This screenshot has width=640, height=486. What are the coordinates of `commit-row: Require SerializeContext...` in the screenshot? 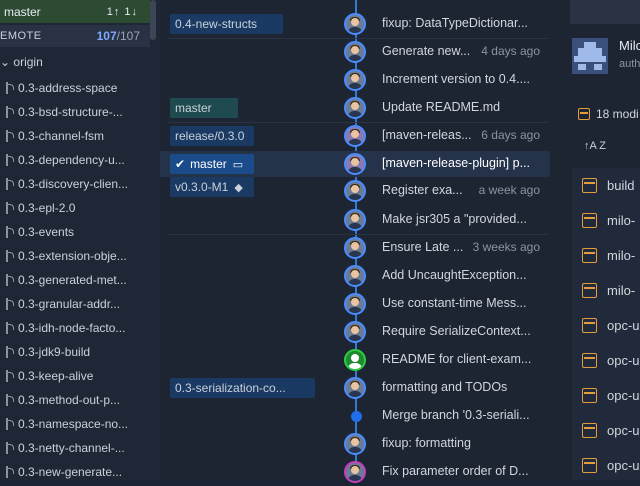 It's located at (355, 332).